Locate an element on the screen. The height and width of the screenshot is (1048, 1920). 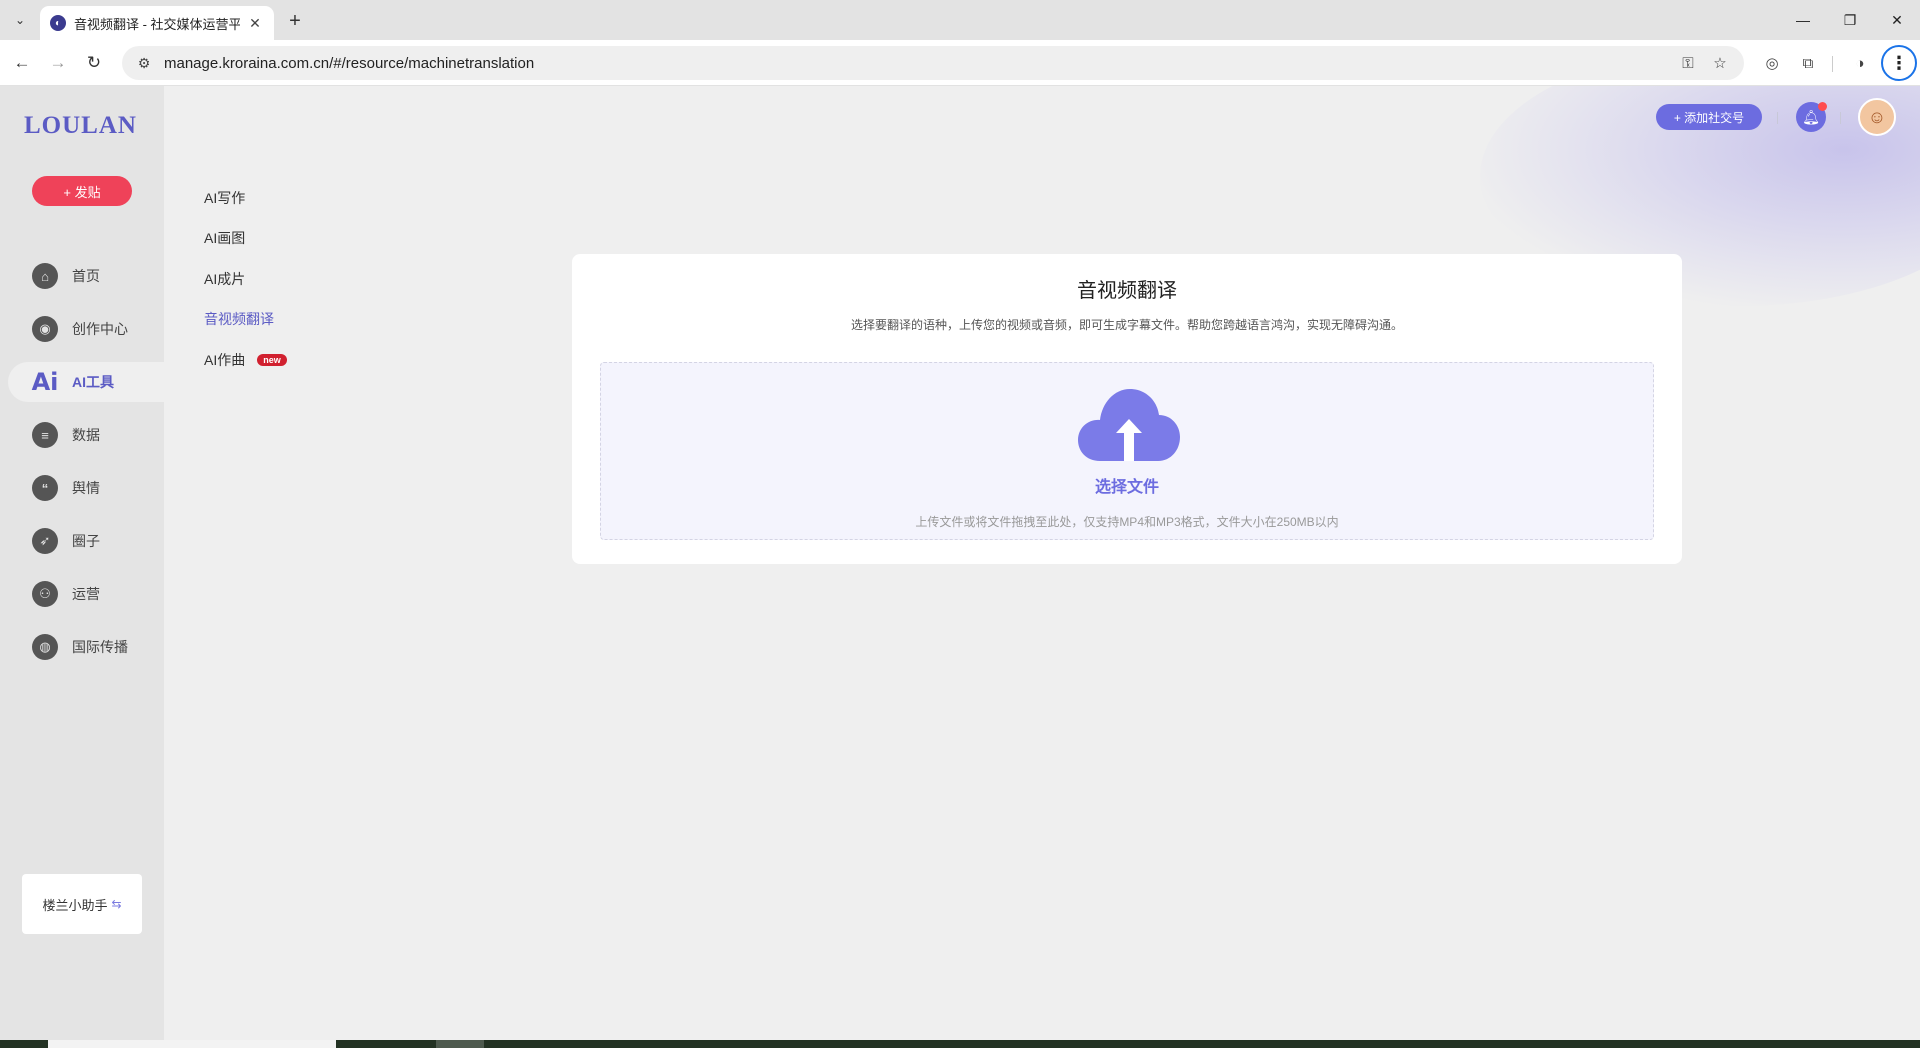
sidebar-item-home: ⌂ 首页 is located at coordinates (86, 276).